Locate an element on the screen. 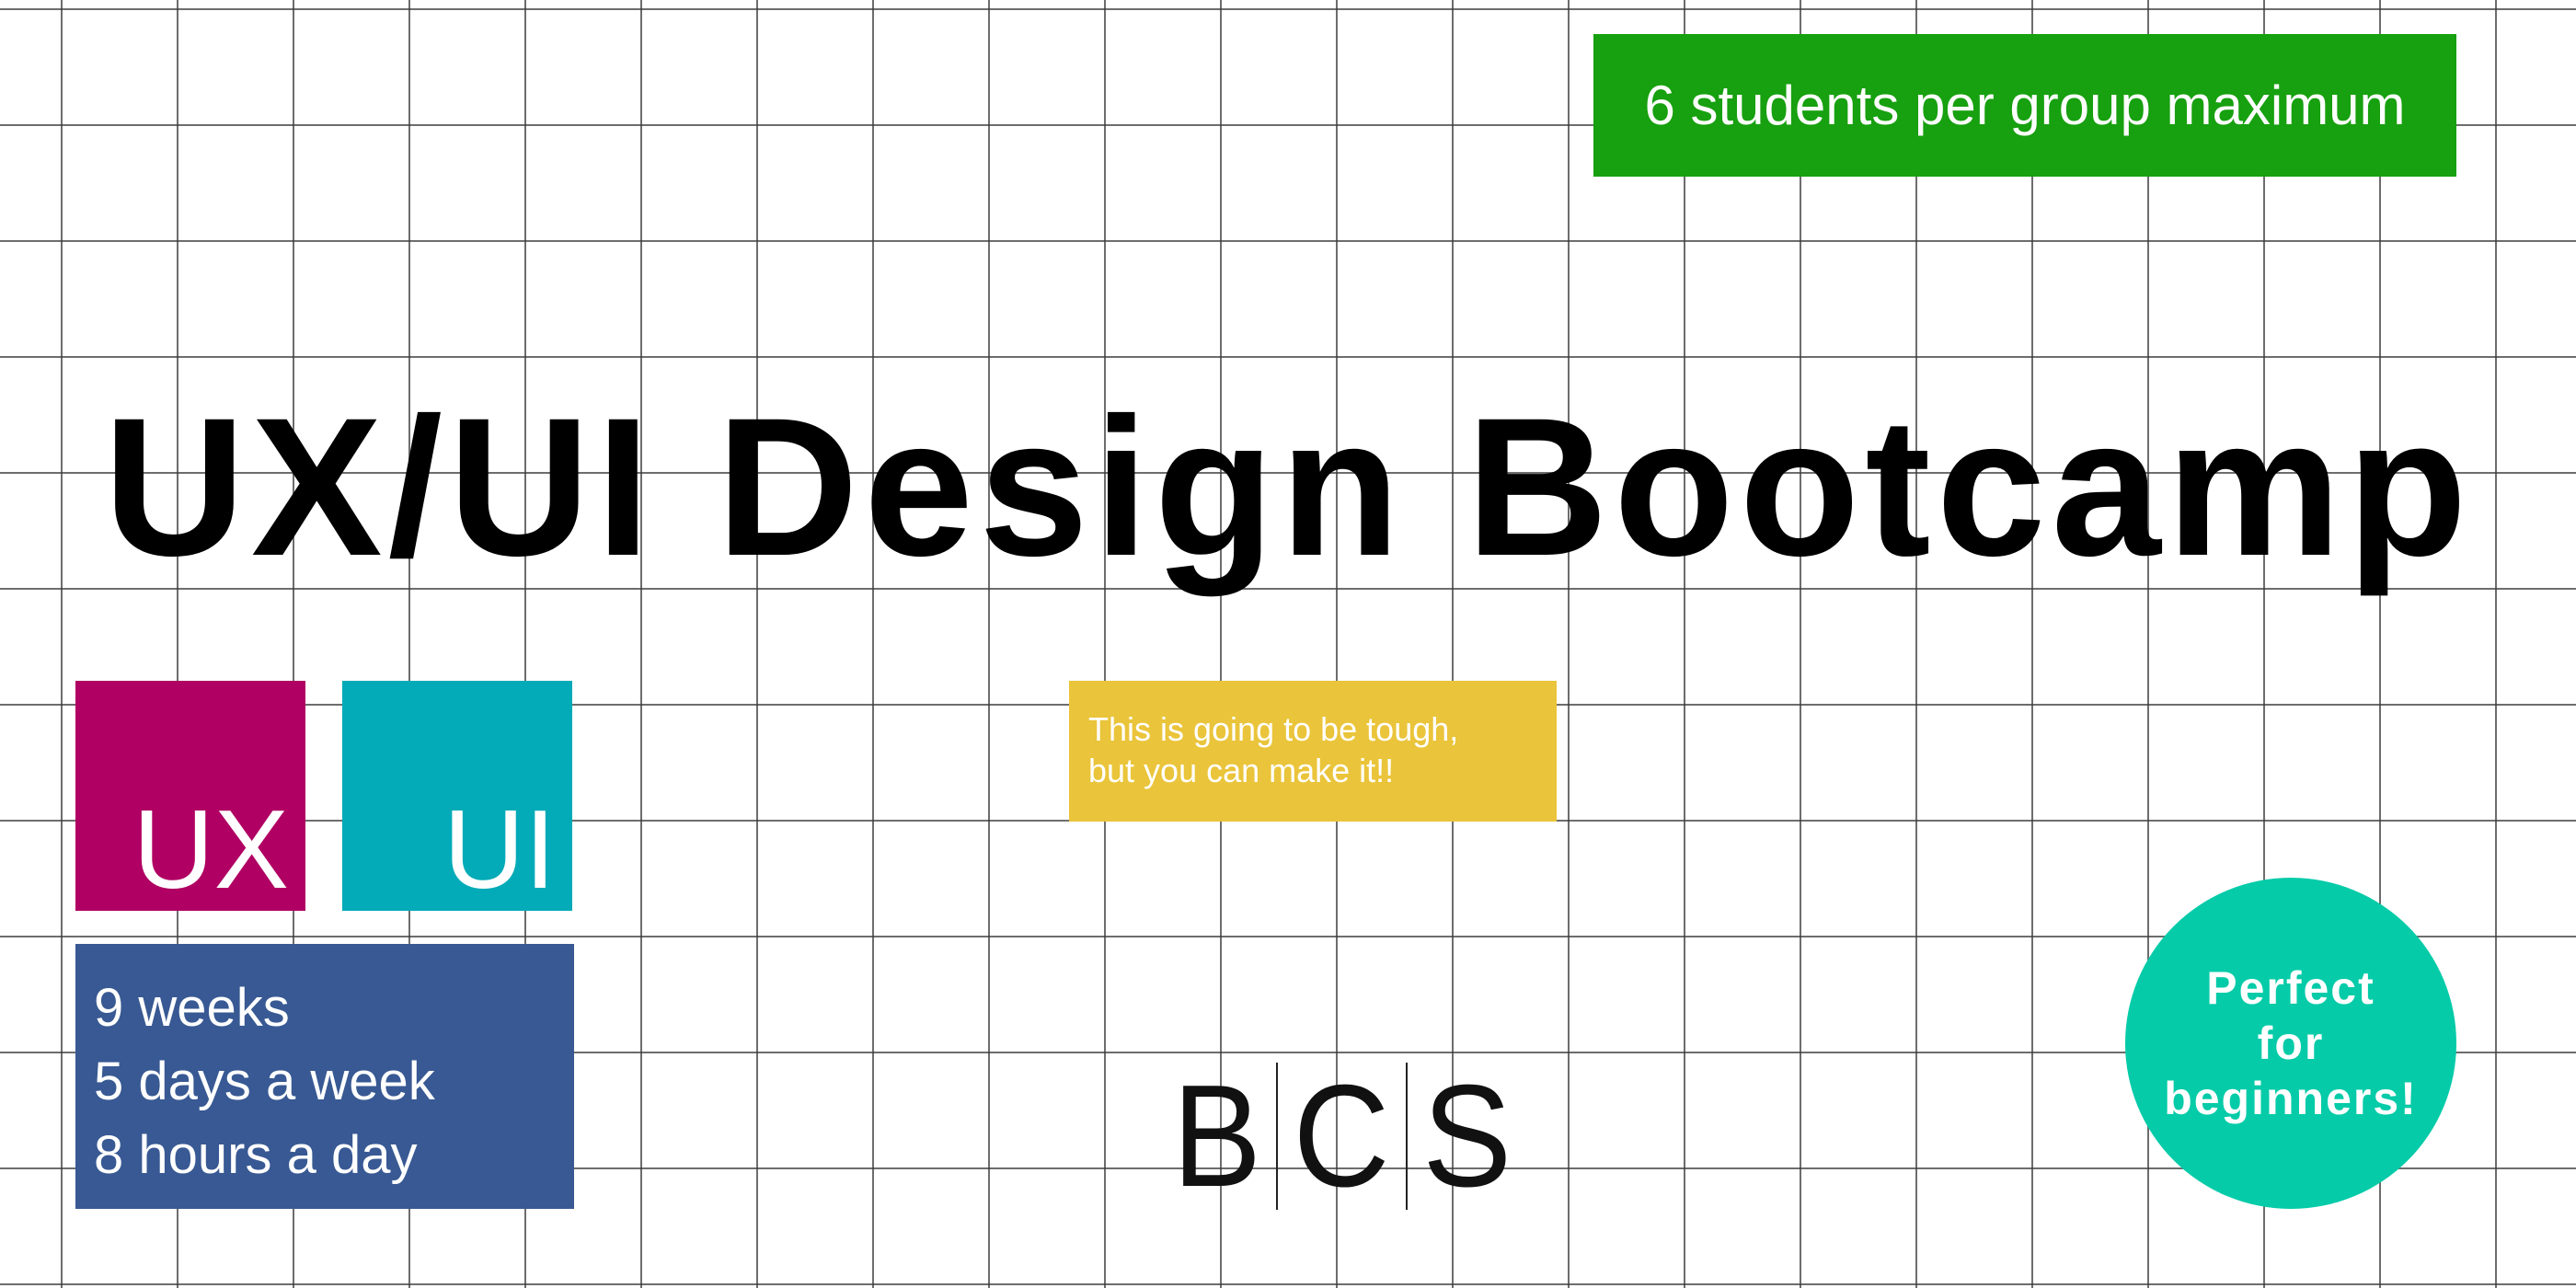 This screenshot has height=1288, width=2576. badge-line-3: beginners! is located at coordinates (2291, 1098).